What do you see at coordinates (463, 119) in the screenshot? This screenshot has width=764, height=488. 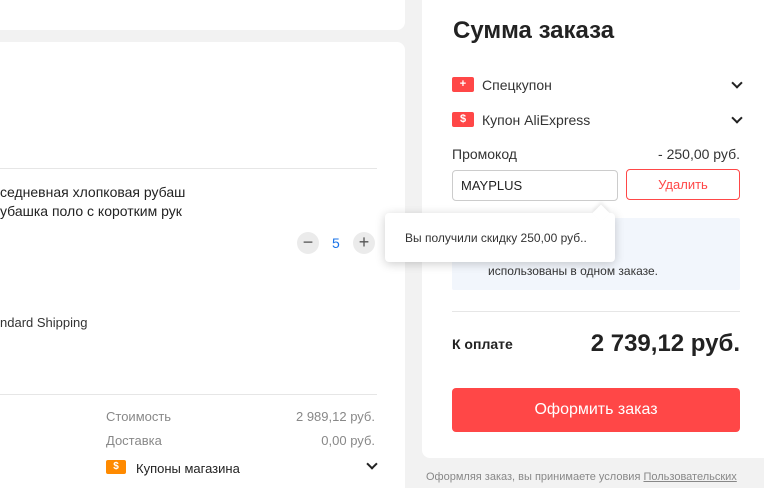 I see `aliexpress-coupon-icon: $` at bounding box center [463, 119].